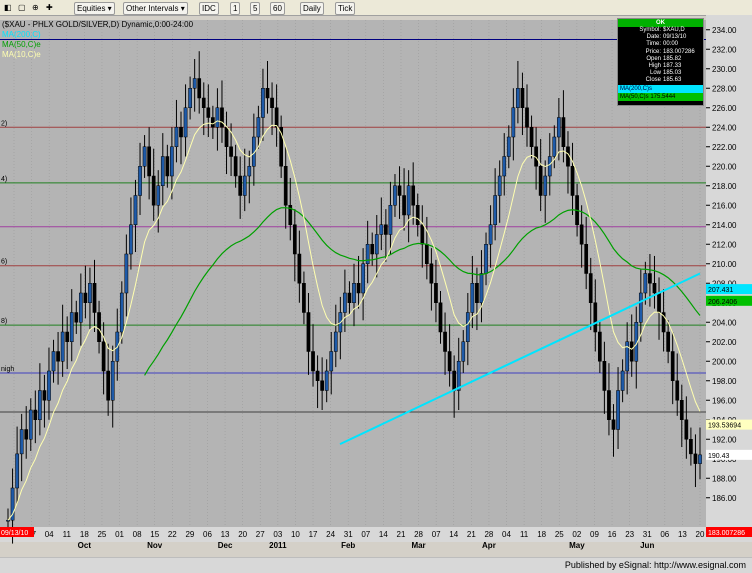 The width and height of the screenshot is (752, 573). Describe the element at coordinates (660, 30) in the screenshot. I see `info-row: Symbol: $XAU,D` at that location.